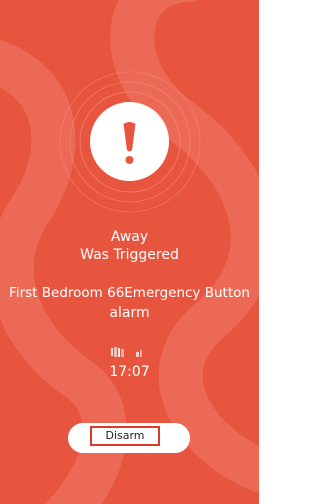  What do you see at coordinates (125, 436) in the screenshot?
I see `disarm-button-label: Disarm` at bounding box center [125, 436].